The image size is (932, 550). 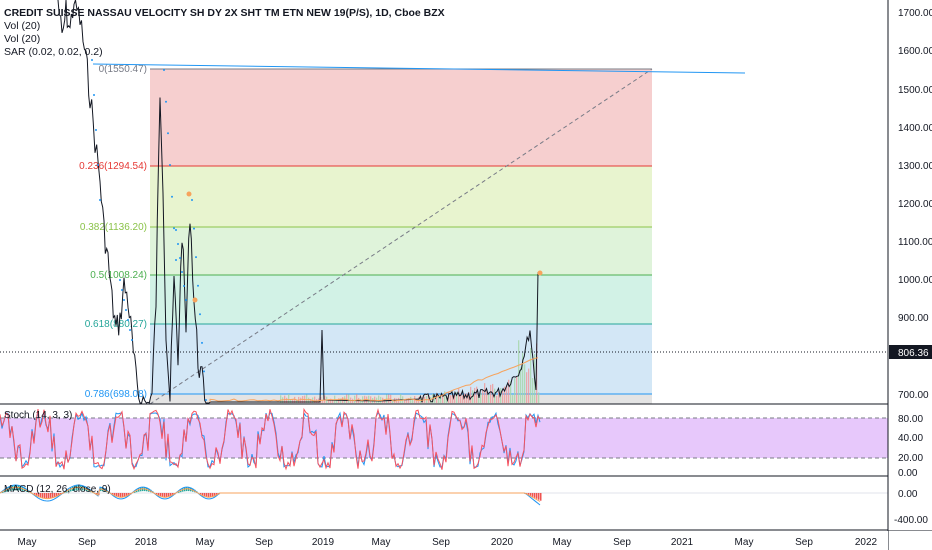 I want to click on time-axis-label: 2022, so click(x=866, y=542).